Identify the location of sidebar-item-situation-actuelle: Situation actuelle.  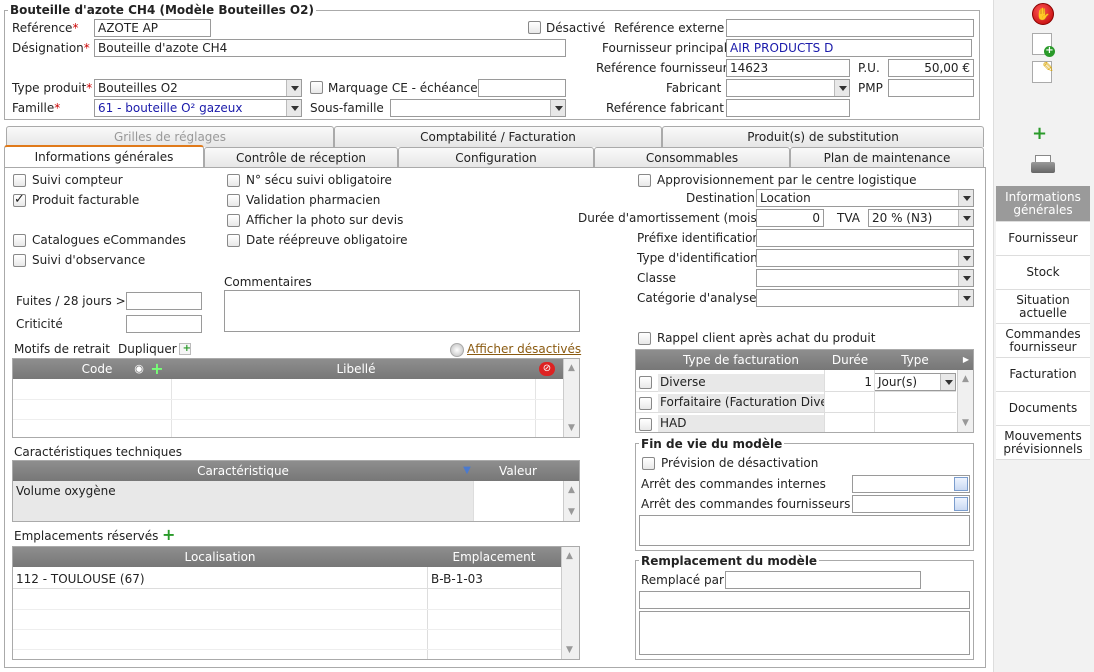
(1043, 307).